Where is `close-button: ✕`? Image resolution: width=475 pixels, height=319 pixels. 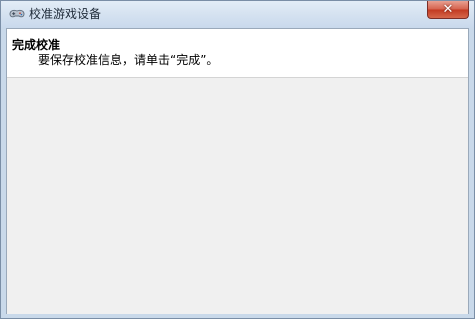
close-button: ✕ is located at coordinates (448, 10).